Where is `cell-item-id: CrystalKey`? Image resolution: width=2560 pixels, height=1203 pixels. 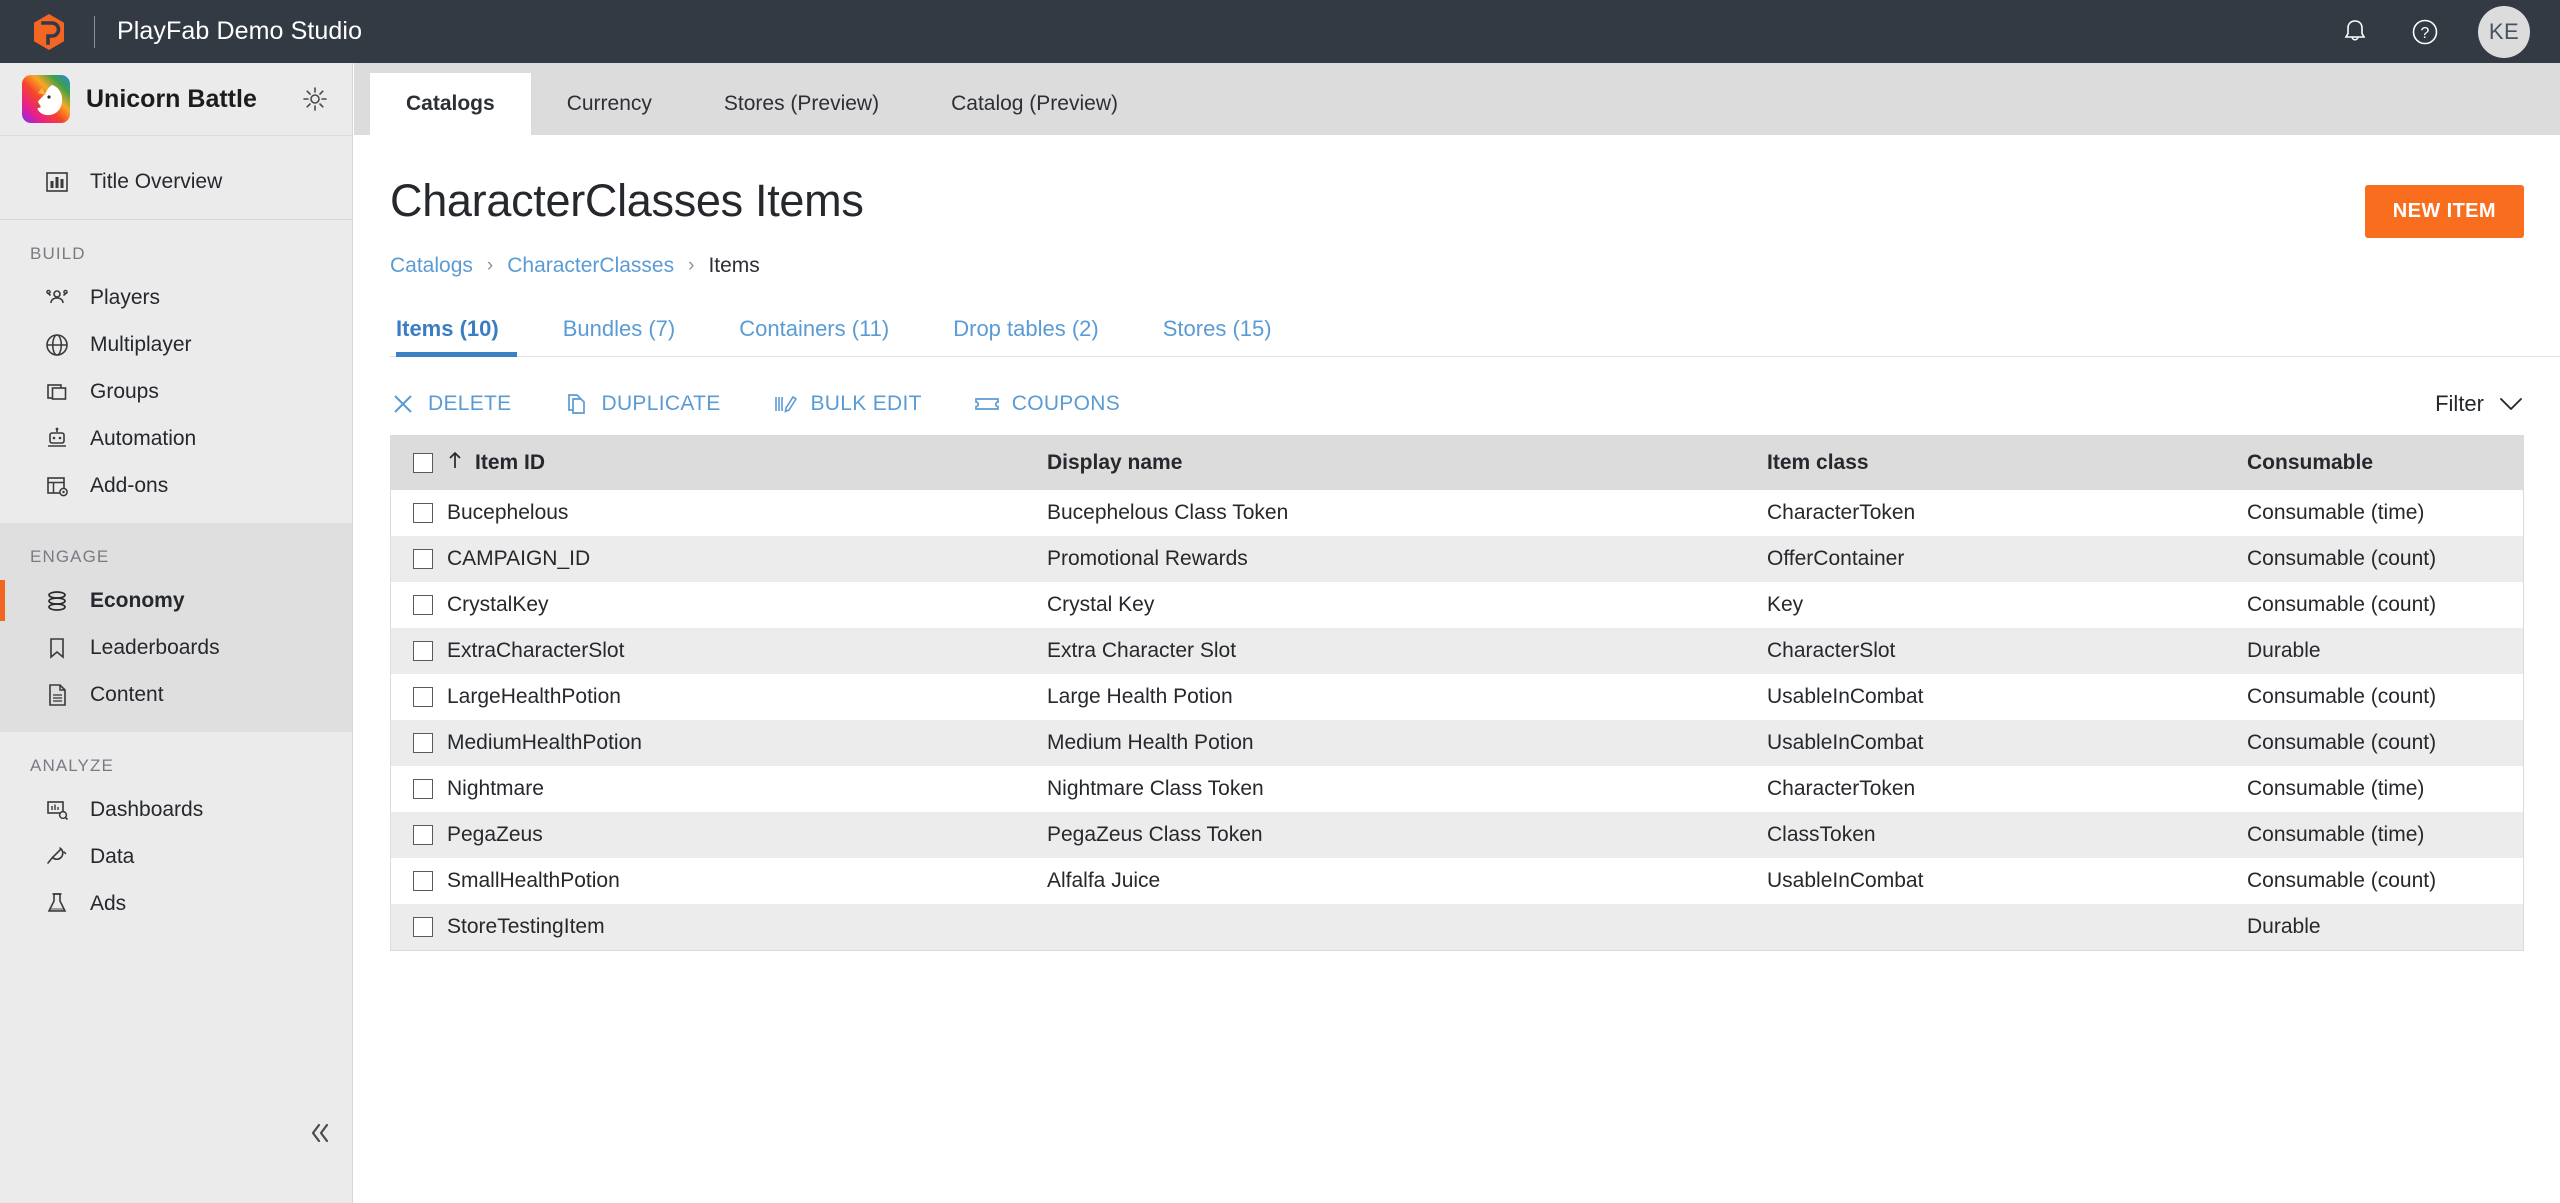
cell-item-id: CrystalKey is located at coordinates (747, 605).